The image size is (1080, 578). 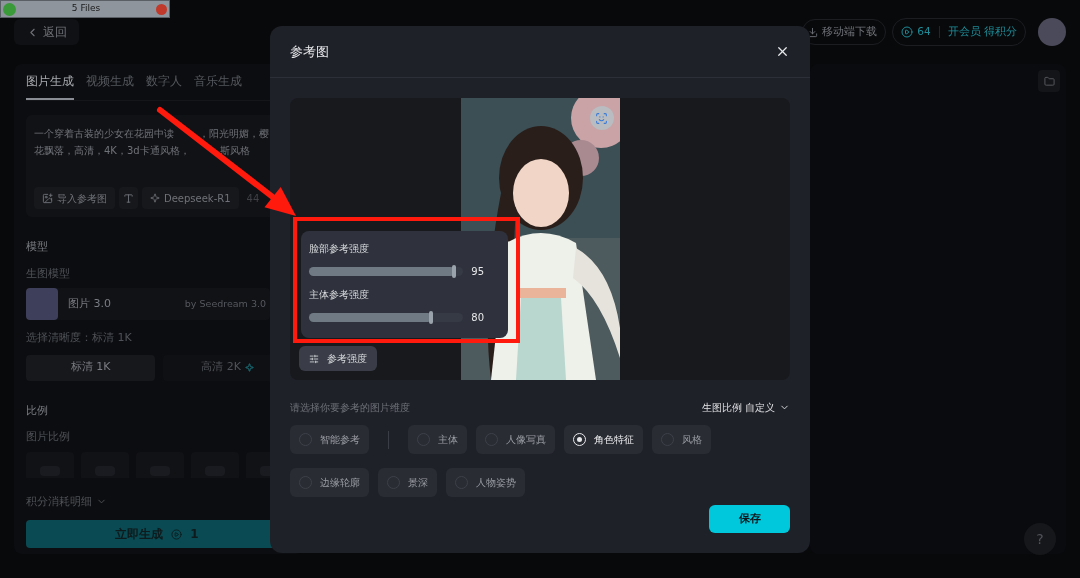 What do you see at coordinates (329, 482) in the screenshot?
I see `dimension-option: 边缘轮廓` at bounding box center [329, 482].